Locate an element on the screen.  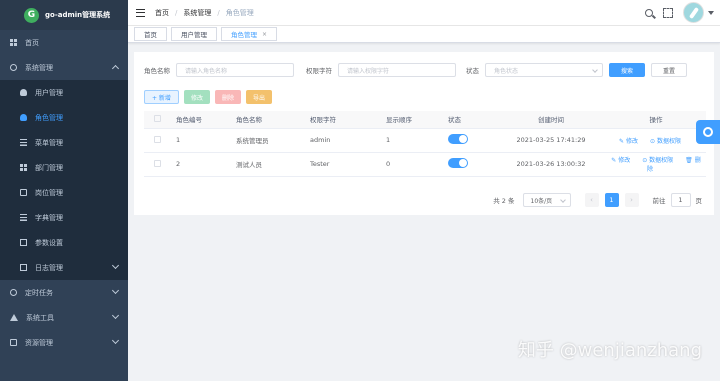
sidebar-item-users: 用户管理 is located at coordinates (64, 92).